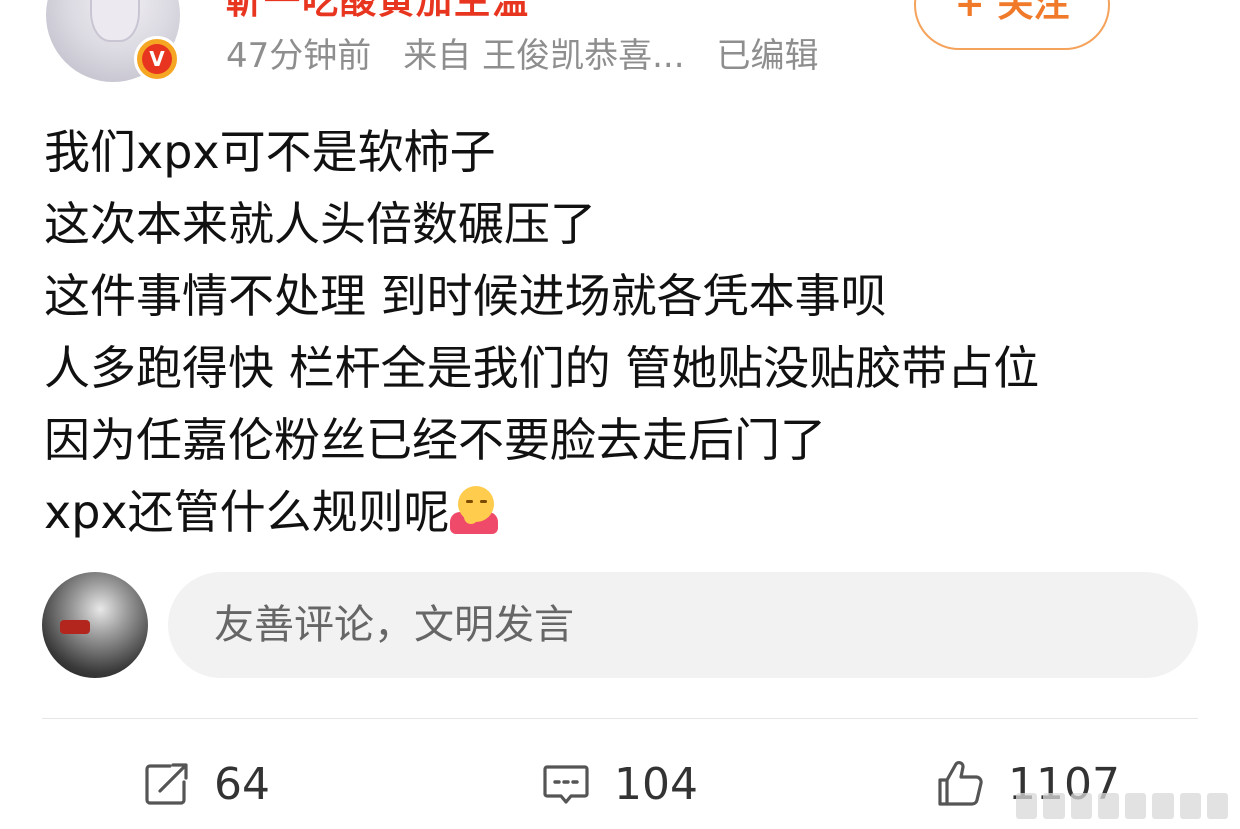 Image resolution: width=1240 pixels, height=829 pixels. I want to click on commenter-avatar, so click(95, 625).